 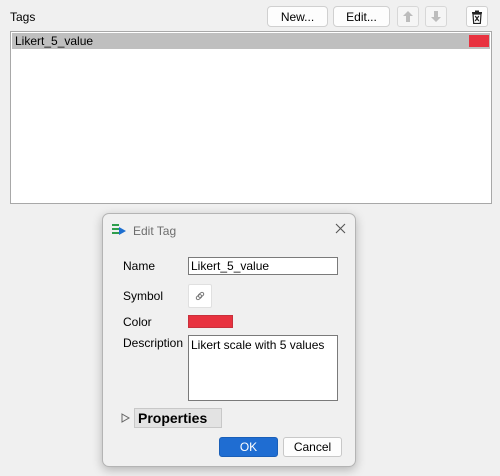 I want to click on description-input: Likert scale with 5 values, so click(x=263, y=368).